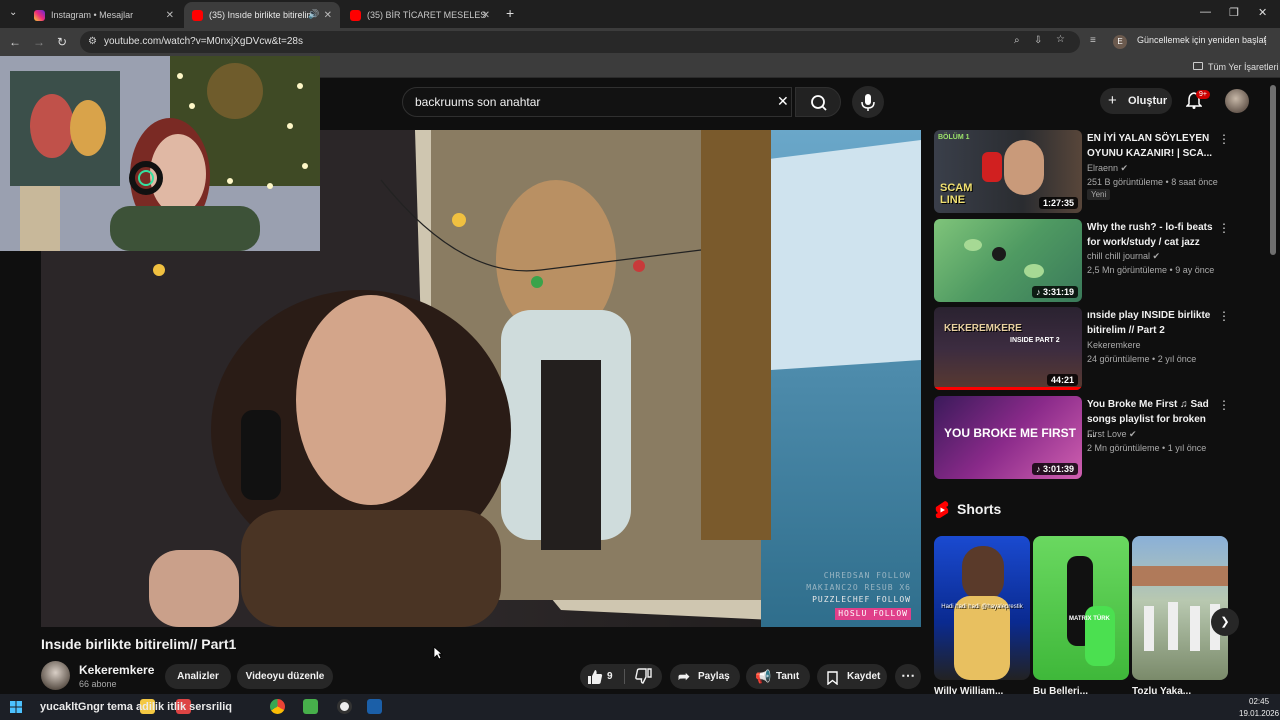 This screenshot has width=1280, height=720. Describe the element at coordinates (16, 707) in the screenshot. I see `windows-start-icon` at that location.